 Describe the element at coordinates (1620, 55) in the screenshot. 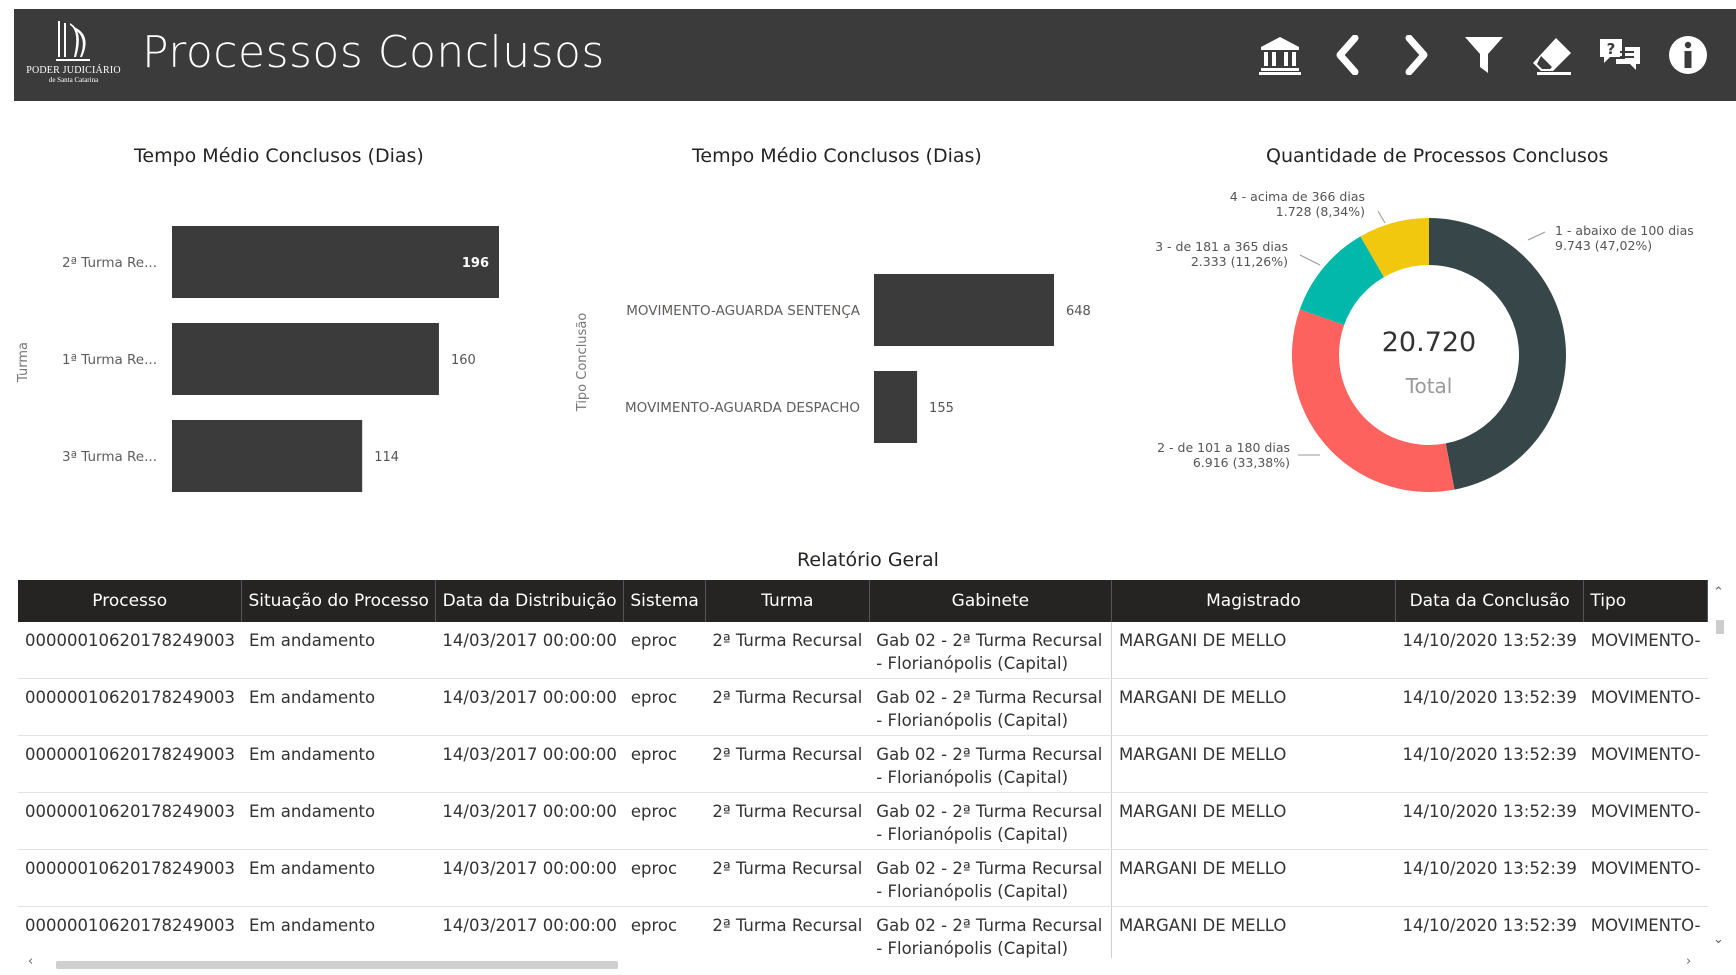

I see `help-button: ?` at that location.